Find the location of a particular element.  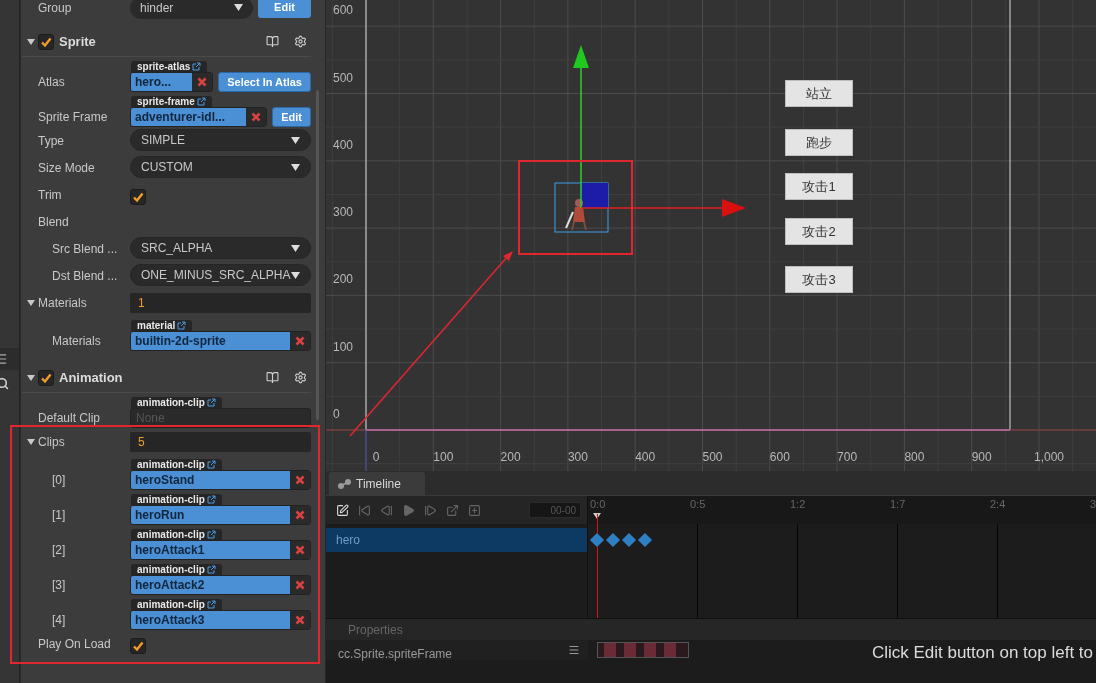

scene-button: 攻击3 is located at coordinates (819, 279).